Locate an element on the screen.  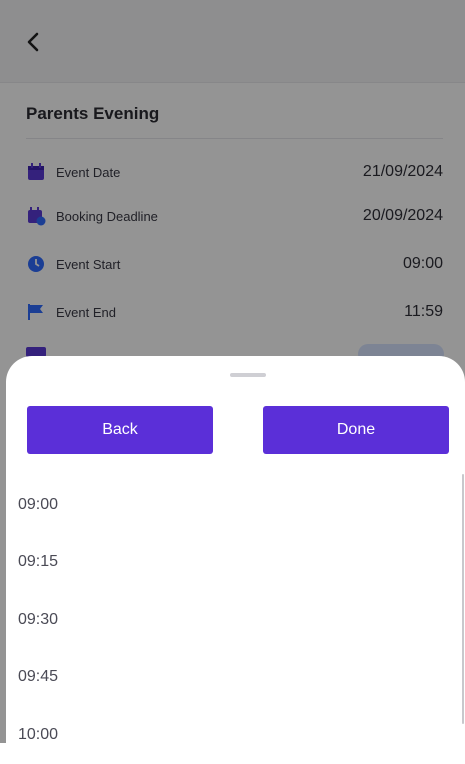
time-option: 09:30 is located at coordinates (226, 620).